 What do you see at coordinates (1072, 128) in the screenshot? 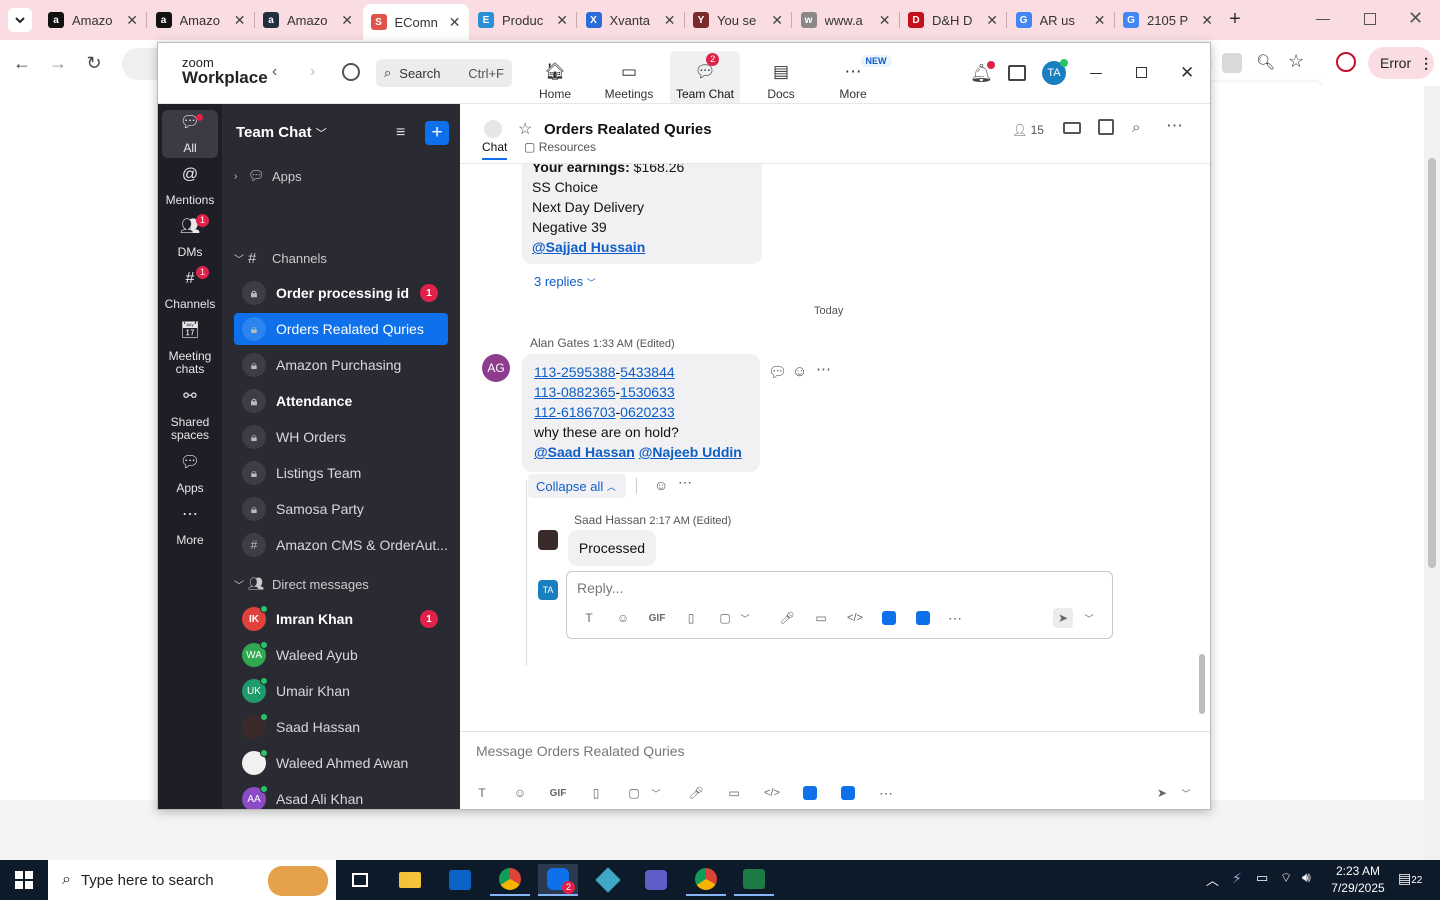
I see `video-icon` at bounding box center [1072, 128].